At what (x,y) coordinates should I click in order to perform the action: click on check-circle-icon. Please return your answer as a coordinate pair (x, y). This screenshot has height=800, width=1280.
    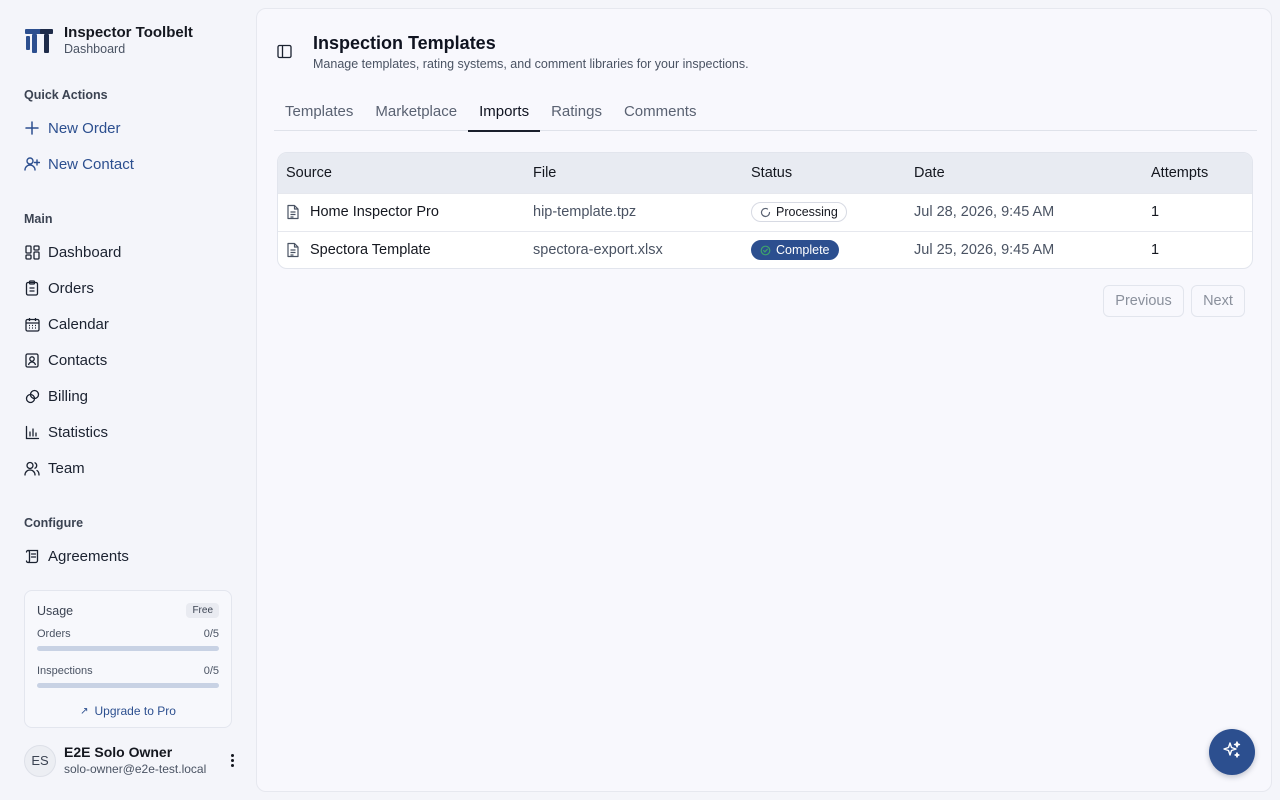
    Looking at the image, I should click on (765, 250).